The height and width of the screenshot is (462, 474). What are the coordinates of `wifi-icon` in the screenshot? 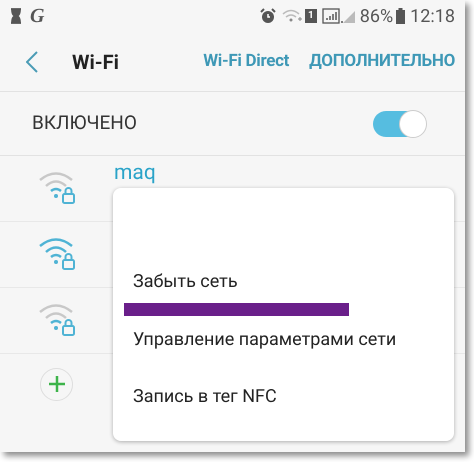 It's located at (292, 16).